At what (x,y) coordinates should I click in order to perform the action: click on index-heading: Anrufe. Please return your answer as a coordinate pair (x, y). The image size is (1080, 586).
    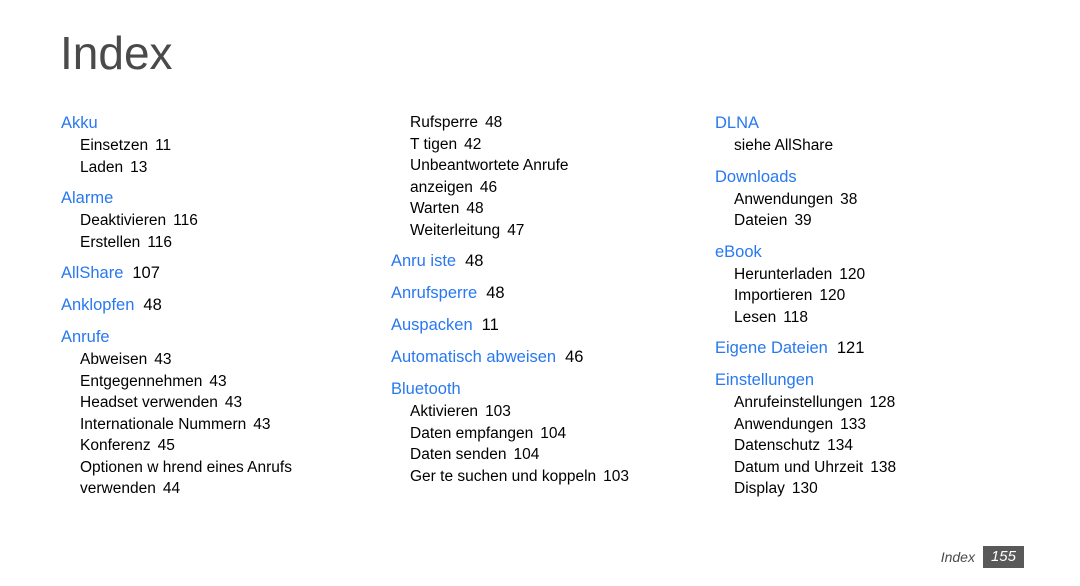
    Looking at the image, I should click on (195, 337).